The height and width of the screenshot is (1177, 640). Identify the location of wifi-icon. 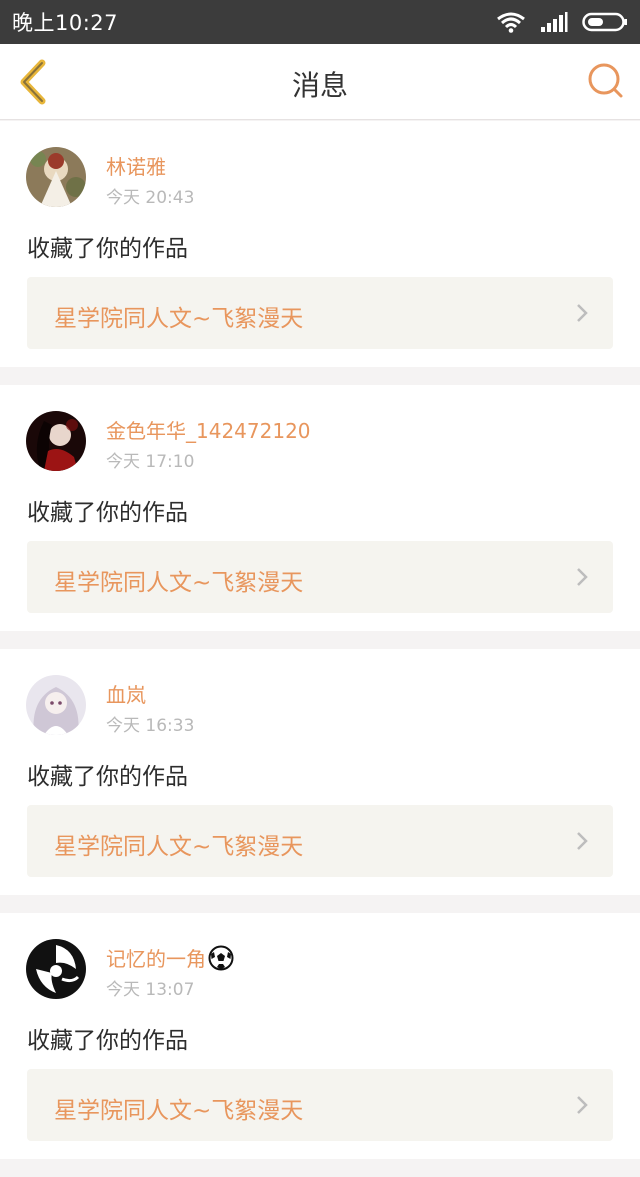
(511, 22).